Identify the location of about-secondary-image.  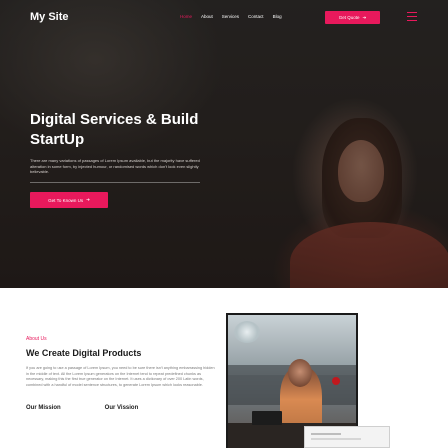
(347, 437).